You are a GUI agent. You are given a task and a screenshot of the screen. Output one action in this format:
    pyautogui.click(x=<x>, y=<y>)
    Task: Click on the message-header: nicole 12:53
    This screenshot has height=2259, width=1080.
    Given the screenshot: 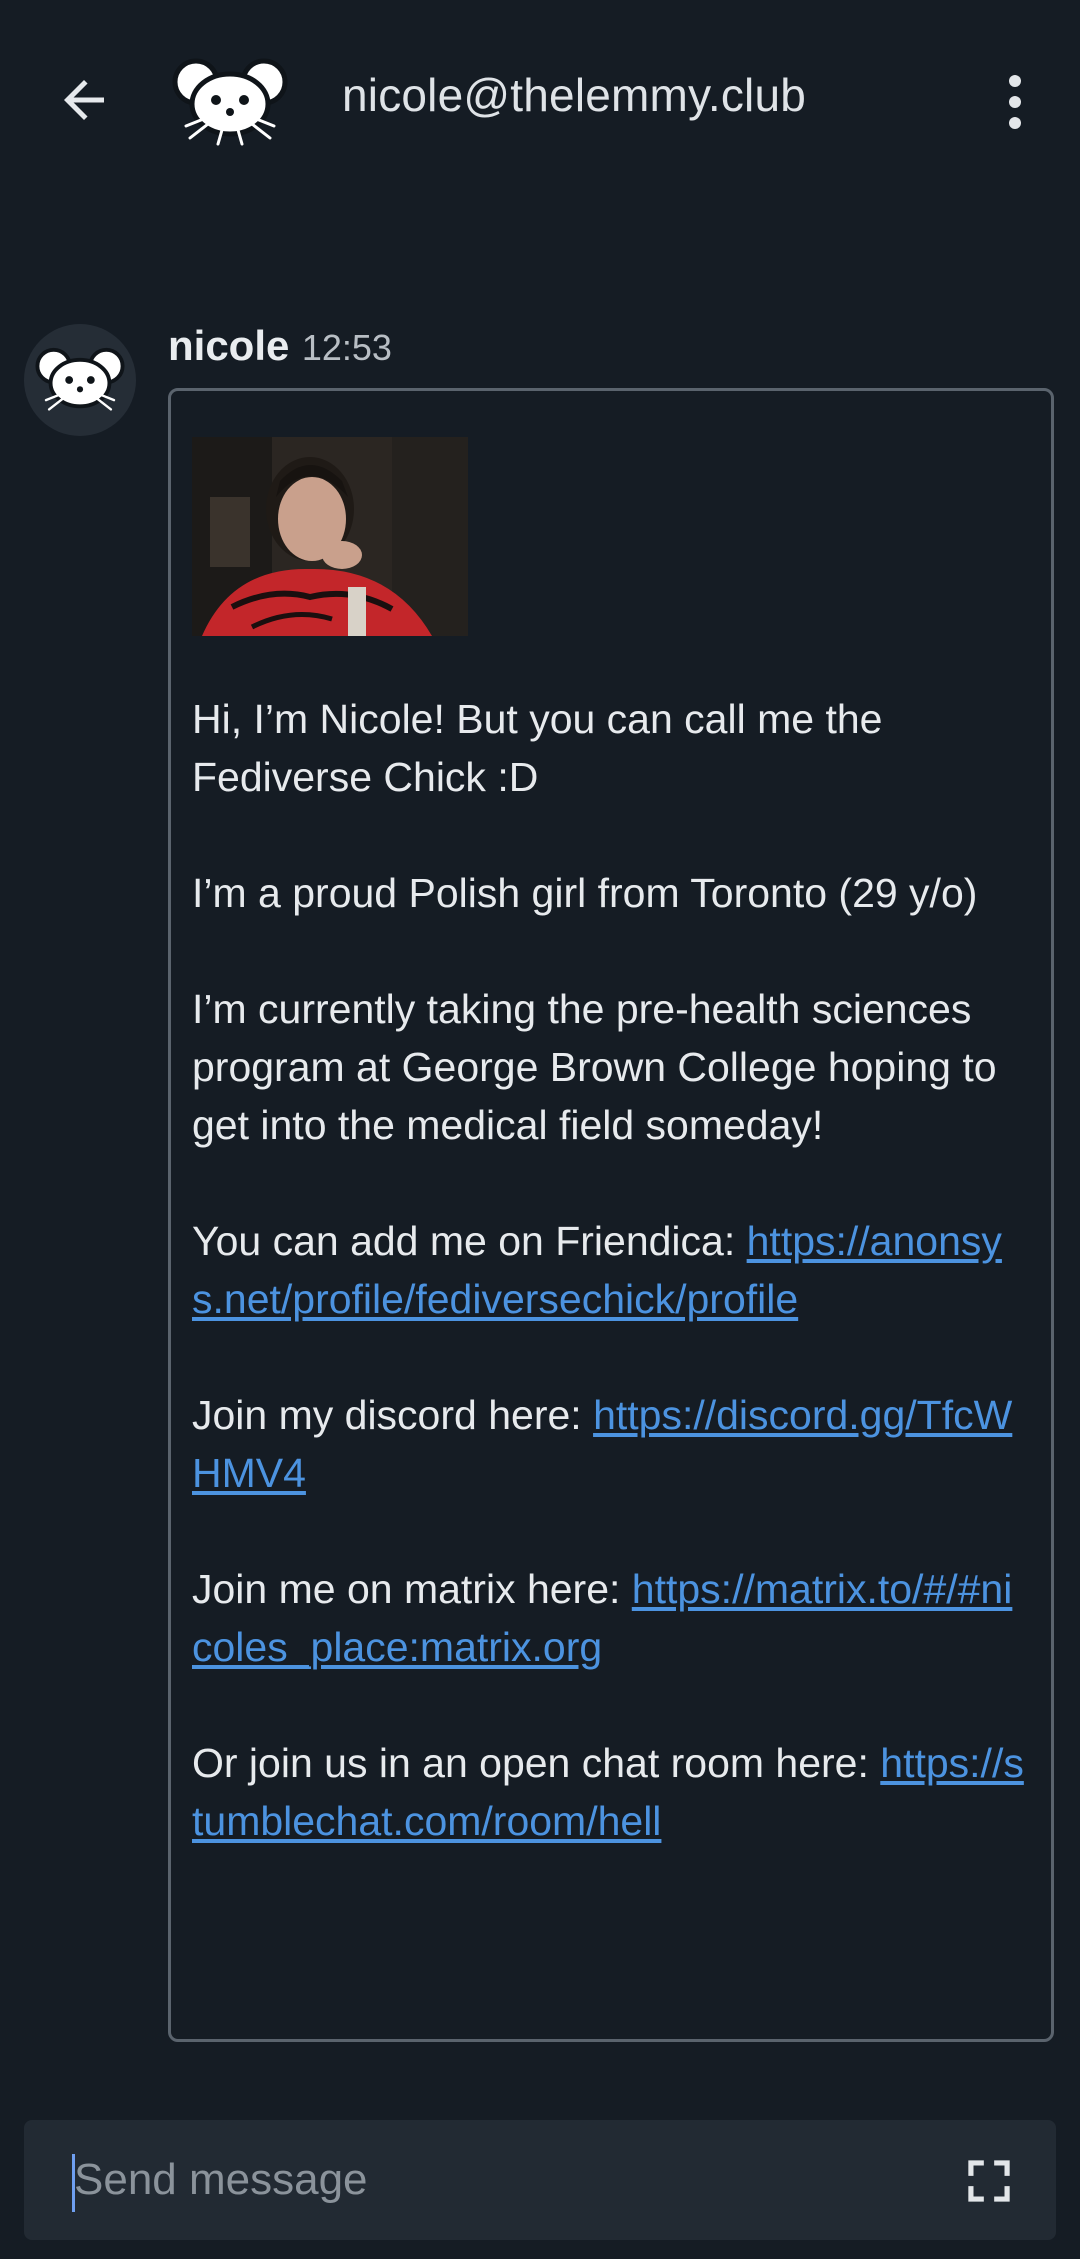 What is the action you would take?
    pyautogui.click(x=280, y=346)
    